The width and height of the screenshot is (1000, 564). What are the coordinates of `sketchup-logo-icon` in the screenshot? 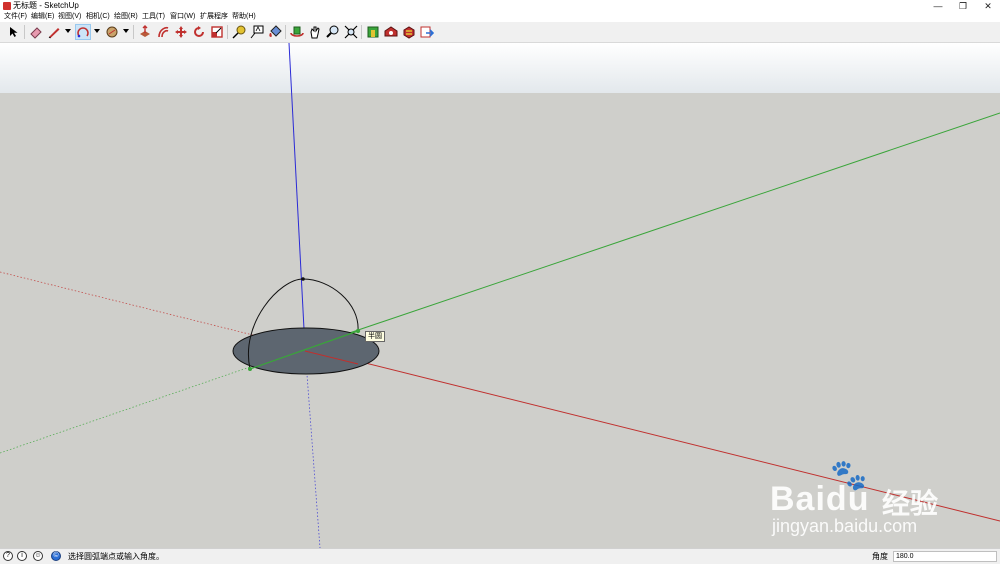 It's located at (7, 6).